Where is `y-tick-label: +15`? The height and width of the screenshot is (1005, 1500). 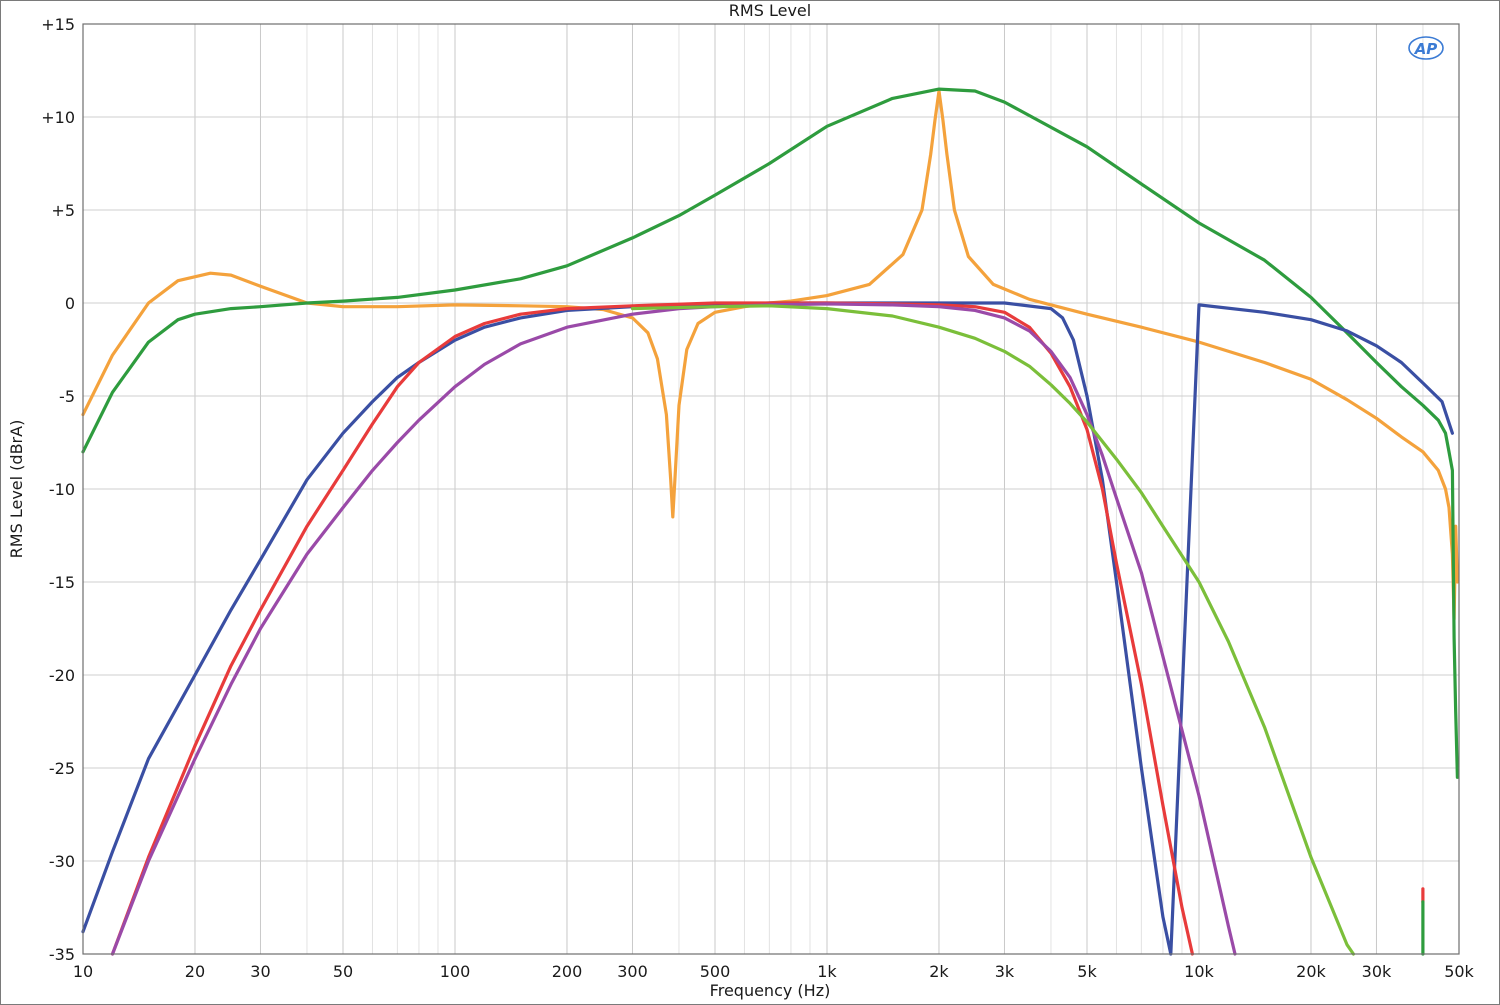
y-tick-label: +15 is located at coordinates (58, 24).